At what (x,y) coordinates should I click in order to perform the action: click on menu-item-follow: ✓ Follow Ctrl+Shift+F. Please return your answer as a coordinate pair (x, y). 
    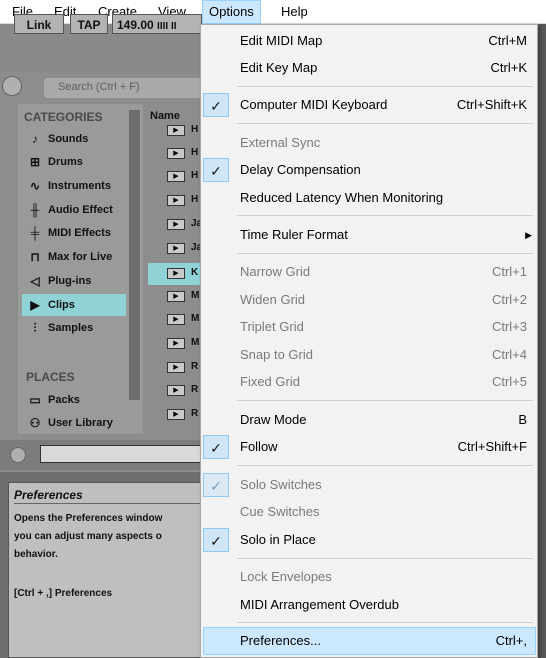
    Looking at the image, I should click on (369, 447).